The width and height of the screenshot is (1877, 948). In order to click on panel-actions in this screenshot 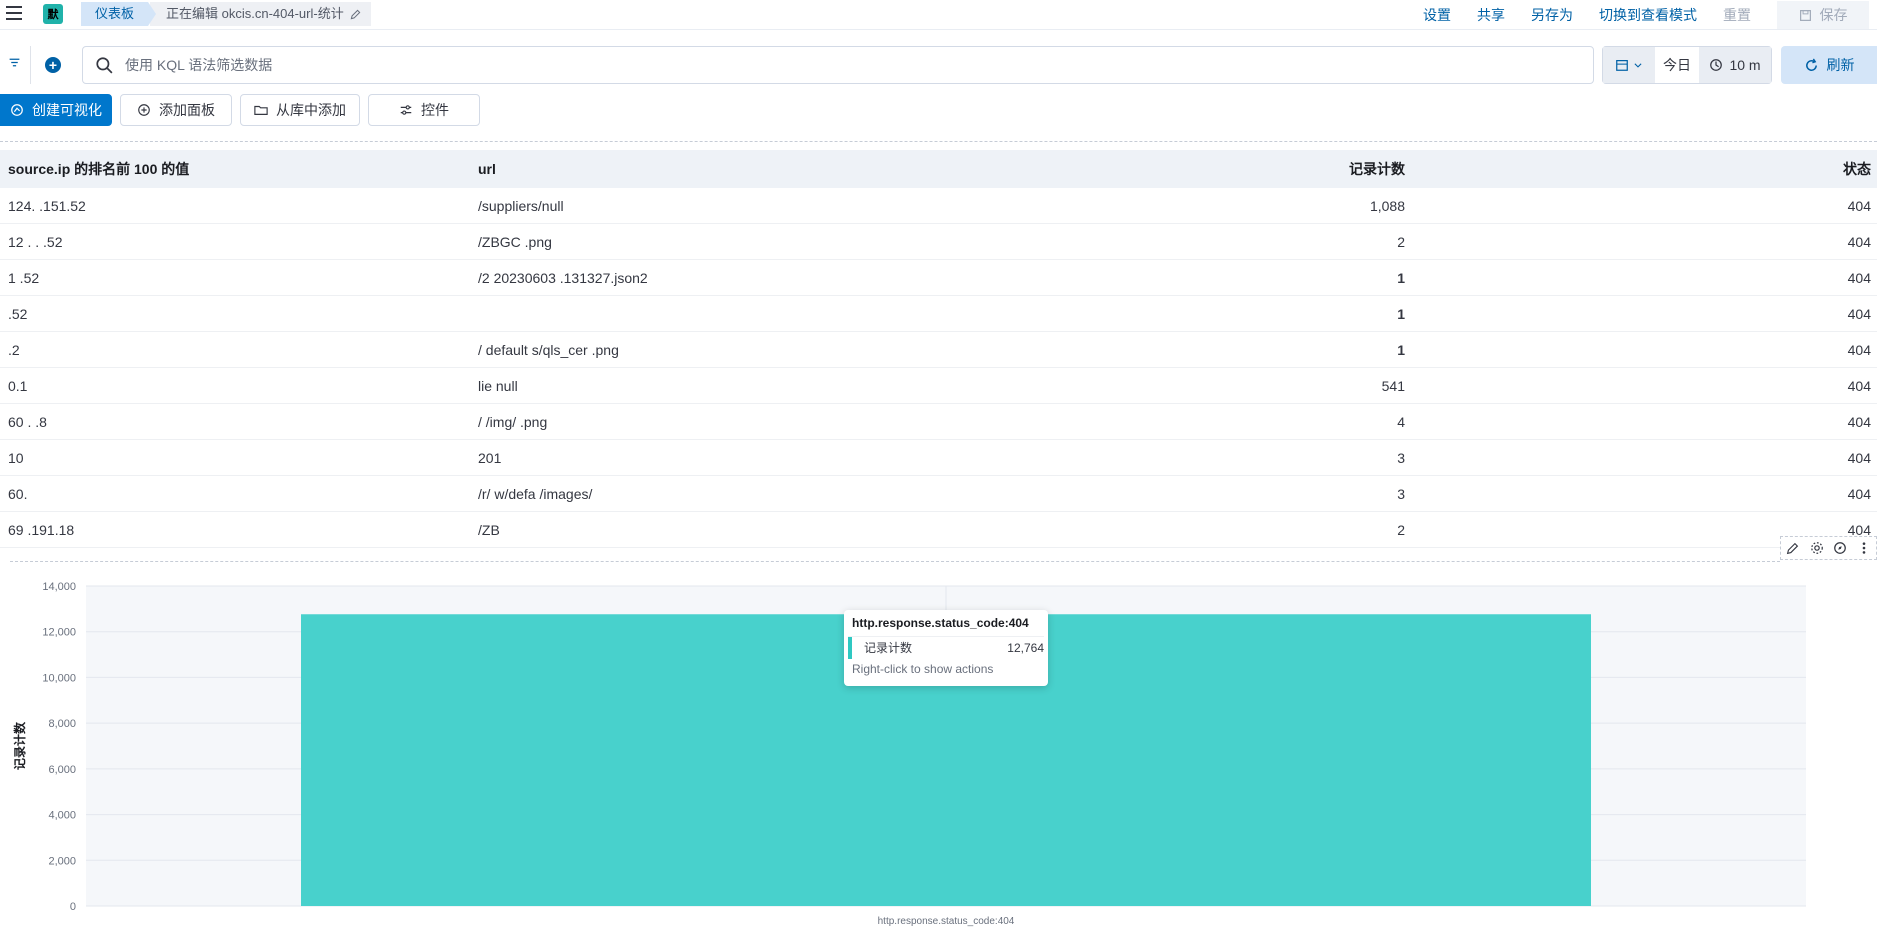, I will do `click(1828, 548)`.